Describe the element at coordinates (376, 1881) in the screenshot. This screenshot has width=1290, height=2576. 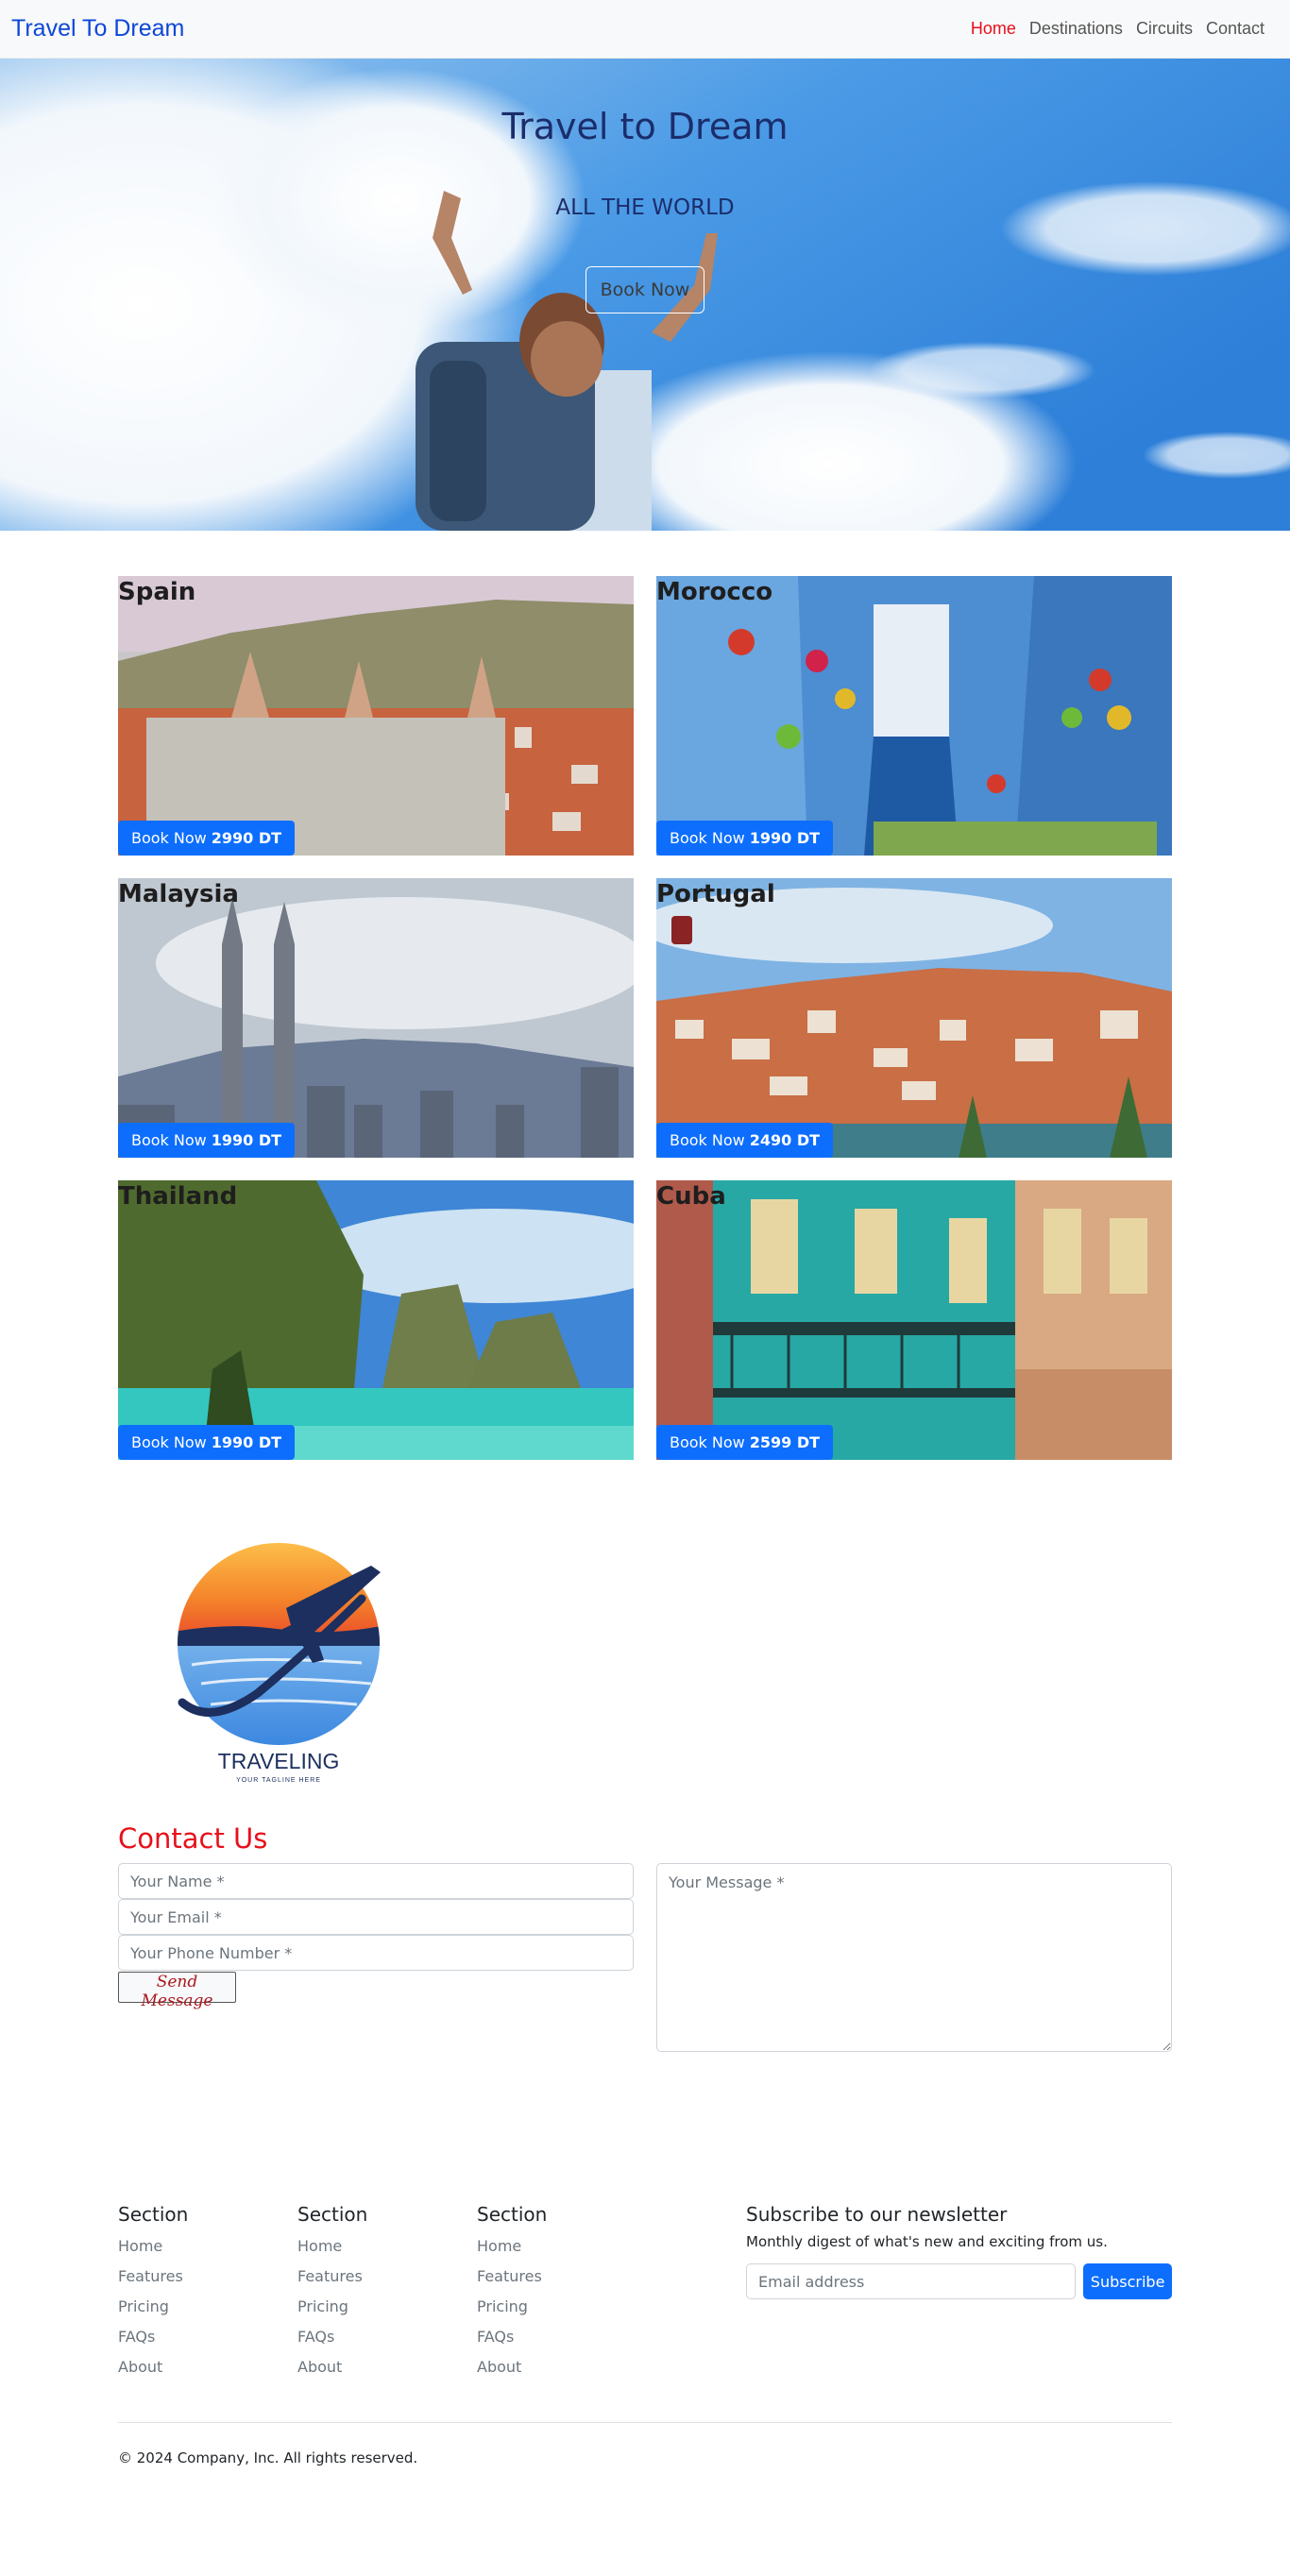
I see `name-field` at that location.